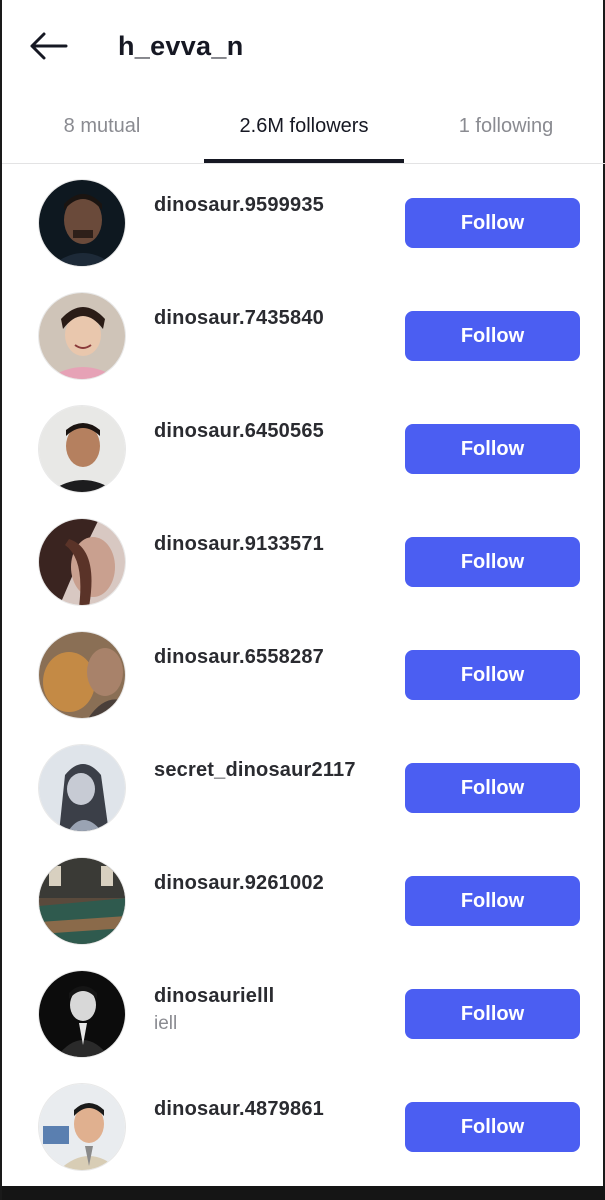  I want to click on username: dinosaur.6558287, so click(271, 657).